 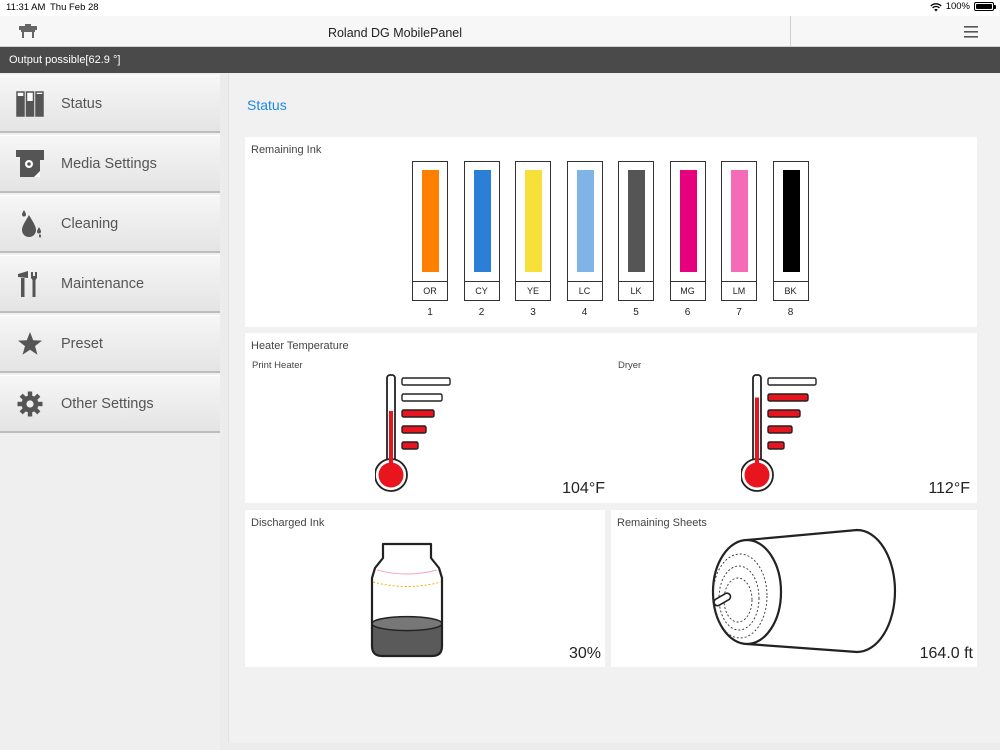 I want to click on battery-icon, so click(x=985, y=6).